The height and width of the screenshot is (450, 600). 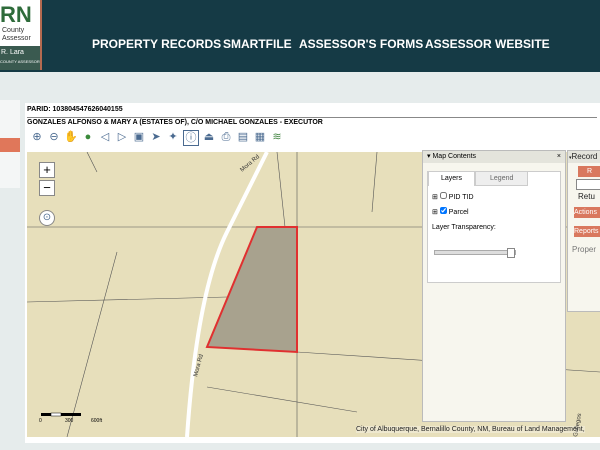 What do you see at coordinates (156, 44) in the screenshot?
I see `nav-property-records: PROPERTY RECORDS` at bounding box center [156, 44].